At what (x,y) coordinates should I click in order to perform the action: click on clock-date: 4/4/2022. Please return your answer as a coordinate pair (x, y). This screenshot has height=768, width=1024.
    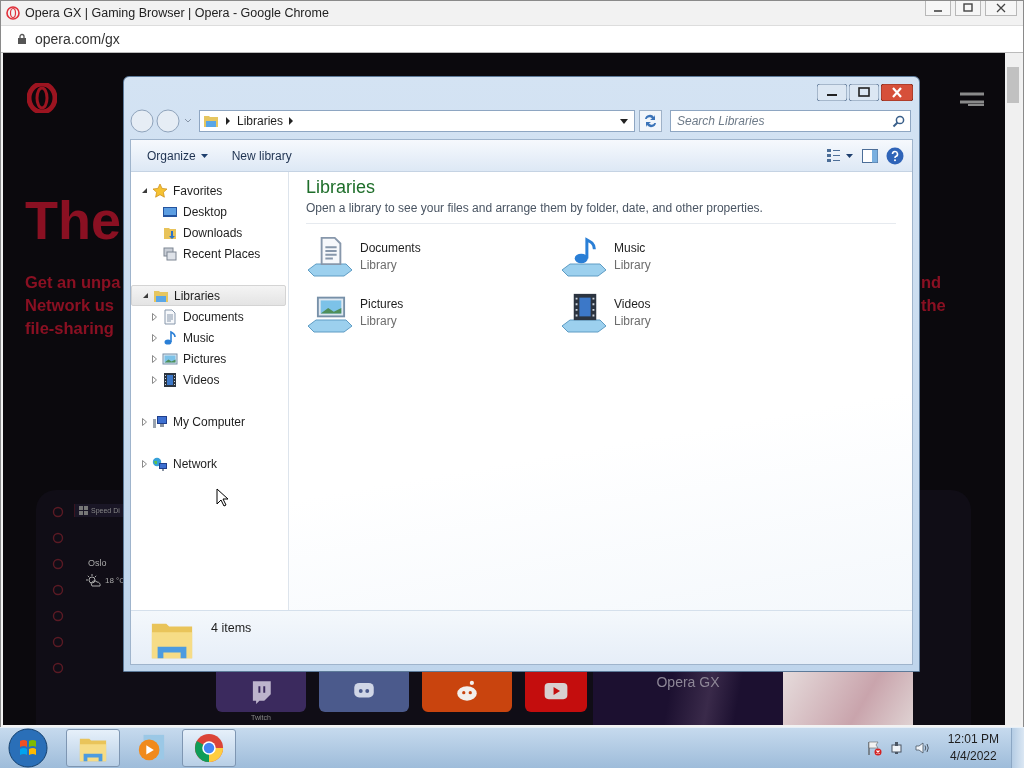
    Looking at the image, I should click on (973, 756).